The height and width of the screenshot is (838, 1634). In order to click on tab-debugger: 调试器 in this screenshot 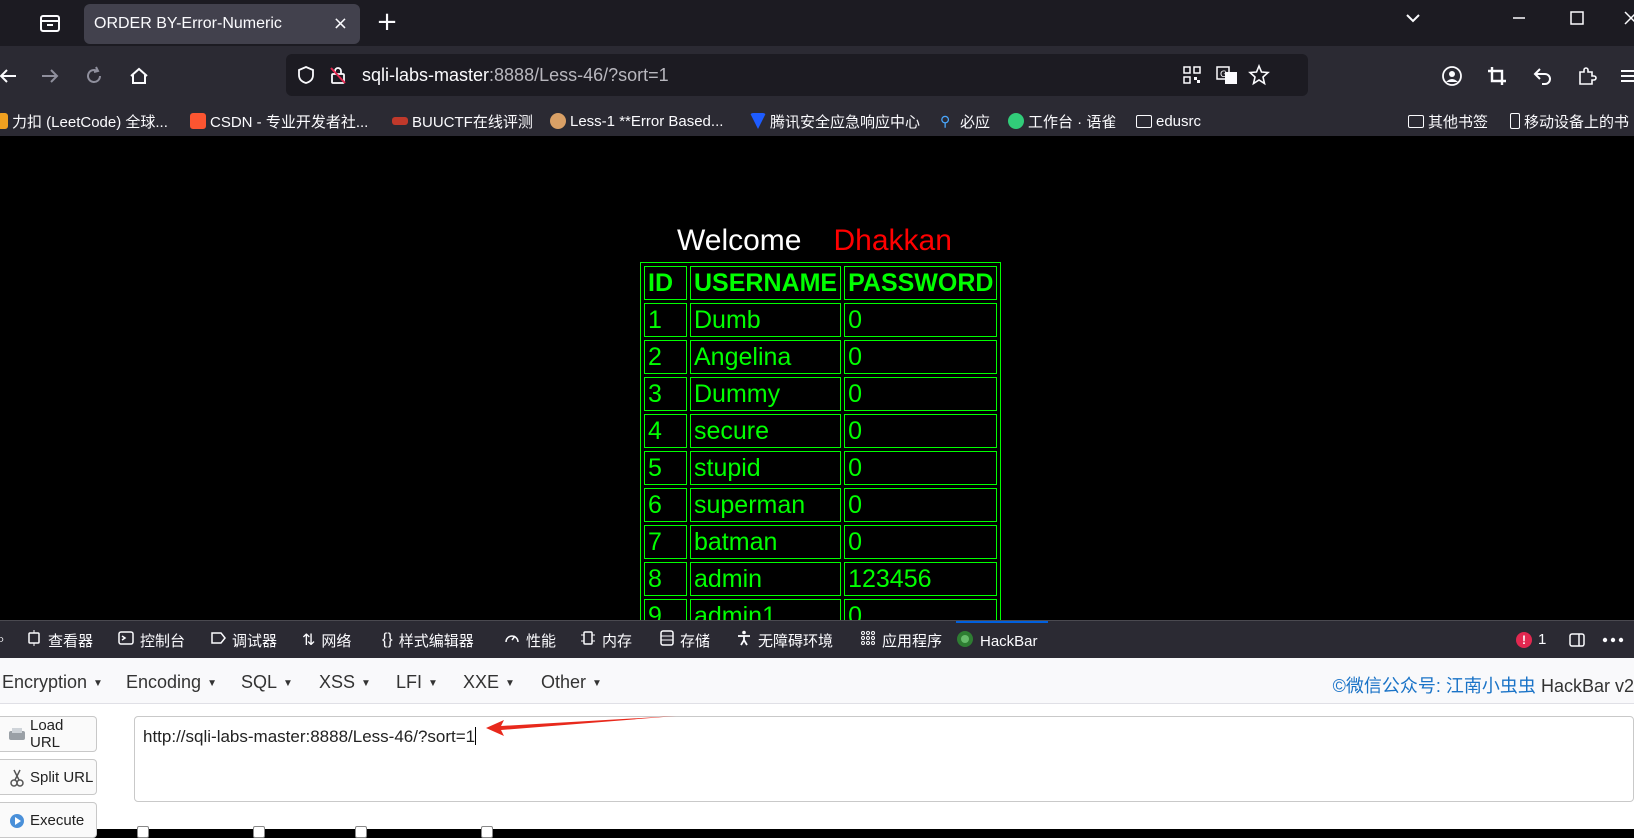, I will do `click(243, 640)`.